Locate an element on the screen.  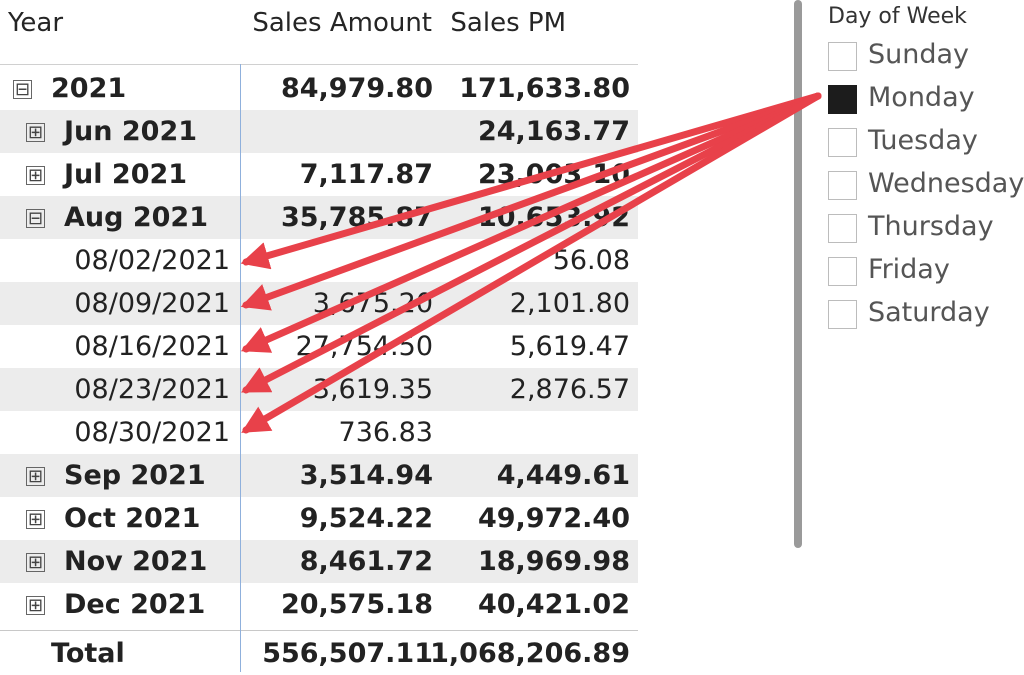
month-row-nov-2021: ⊞ Nov 2021 8,461.72 18,969.98 is located at coordinates (319, 561).